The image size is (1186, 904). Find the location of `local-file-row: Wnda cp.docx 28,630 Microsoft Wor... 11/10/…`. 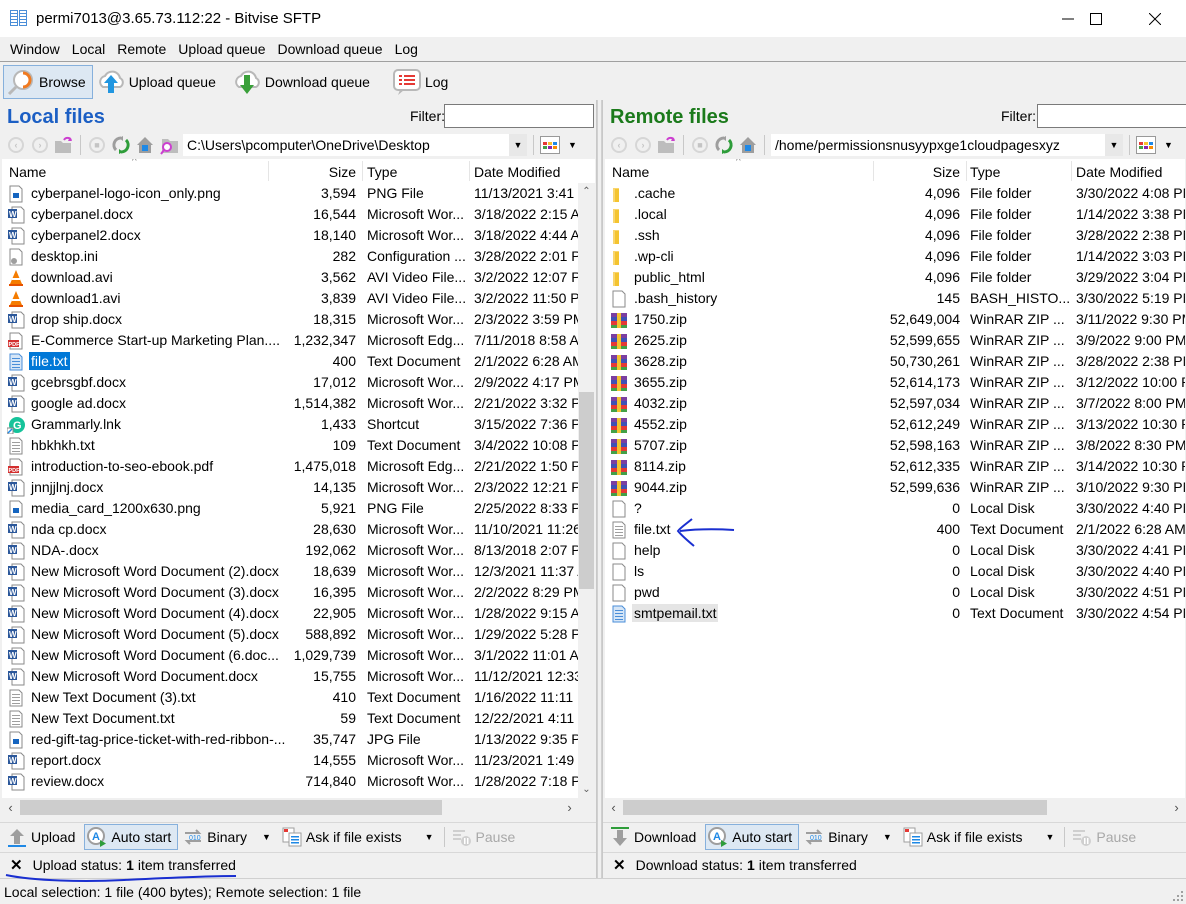

local-file-row: Wnda cp.docx 28,630 Microsoft Wor... 11/10/… is located at coordinates (298, 529).